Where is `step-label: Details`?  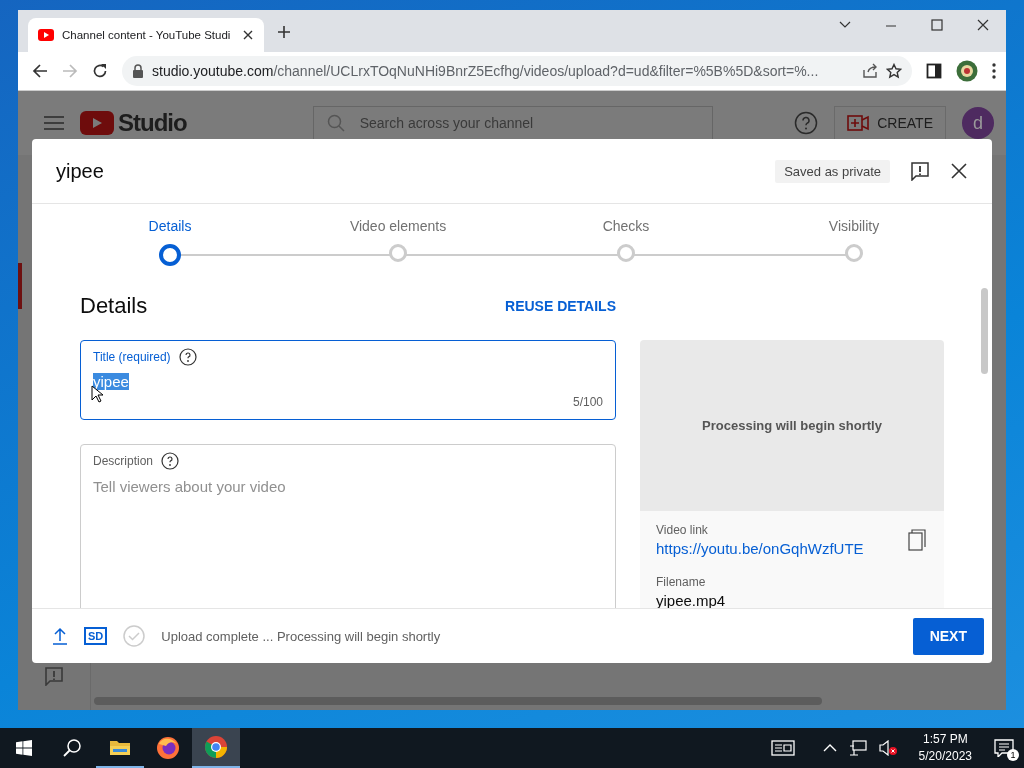
step-label: Details is located at coordinates (170, 226).